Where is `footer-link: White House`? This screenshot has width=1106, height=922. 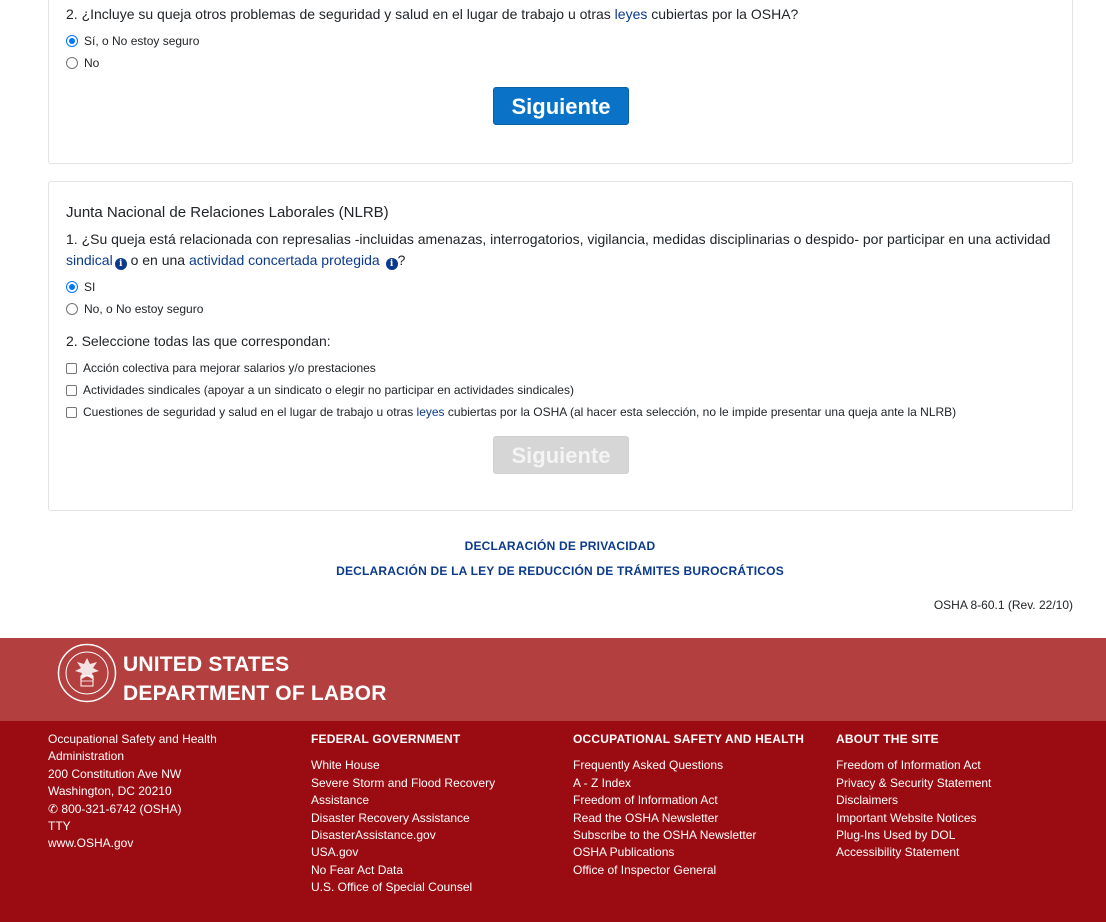 footer-link: White House is located at coordinates (403, 765).